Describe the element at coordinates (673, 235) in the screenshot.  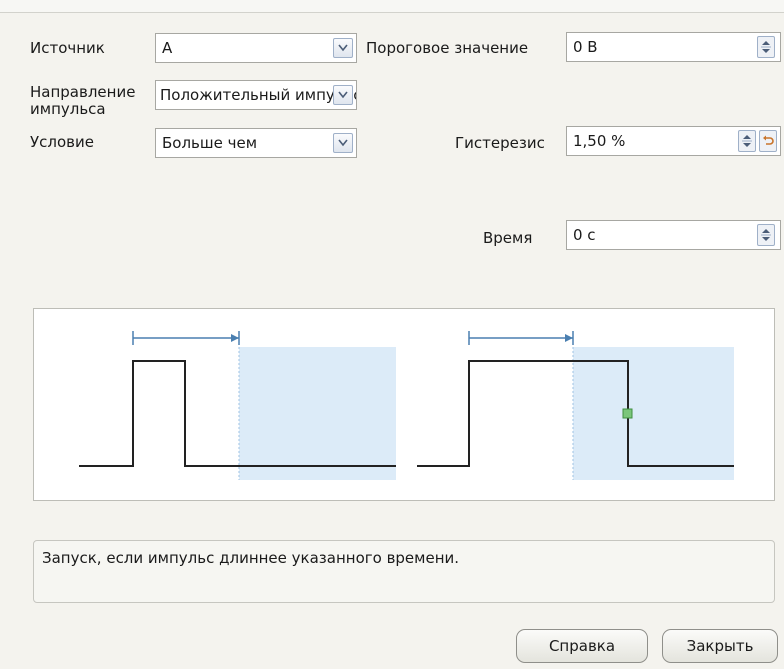
I see `time-input: 0 с` at that location.